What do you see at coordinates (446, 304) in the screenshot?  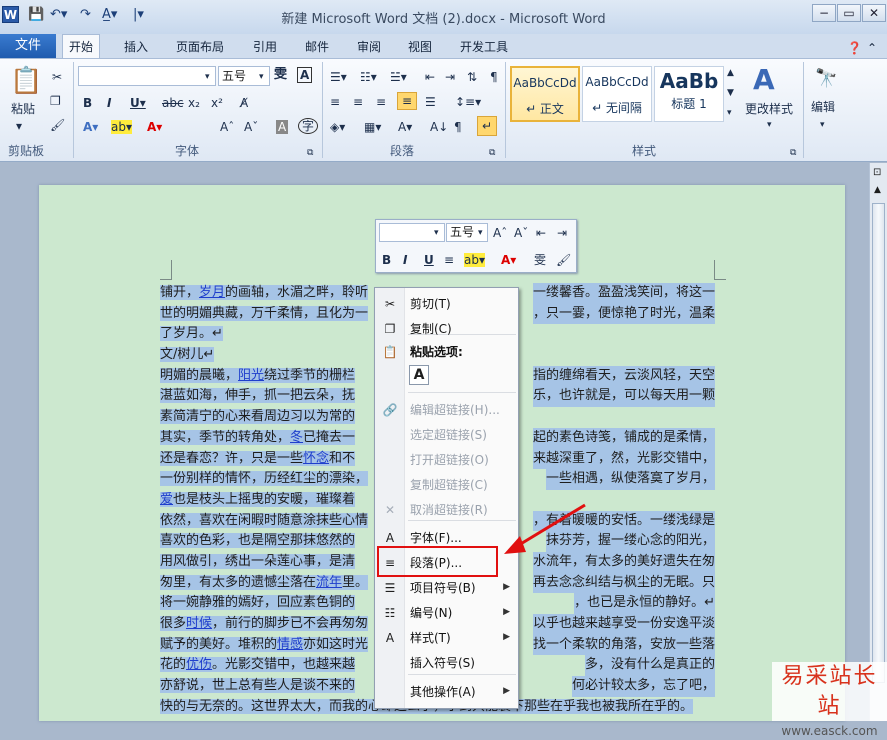 I see `context-menu-item: ✂ 剪切(T)` at bounding box center [446, 304].